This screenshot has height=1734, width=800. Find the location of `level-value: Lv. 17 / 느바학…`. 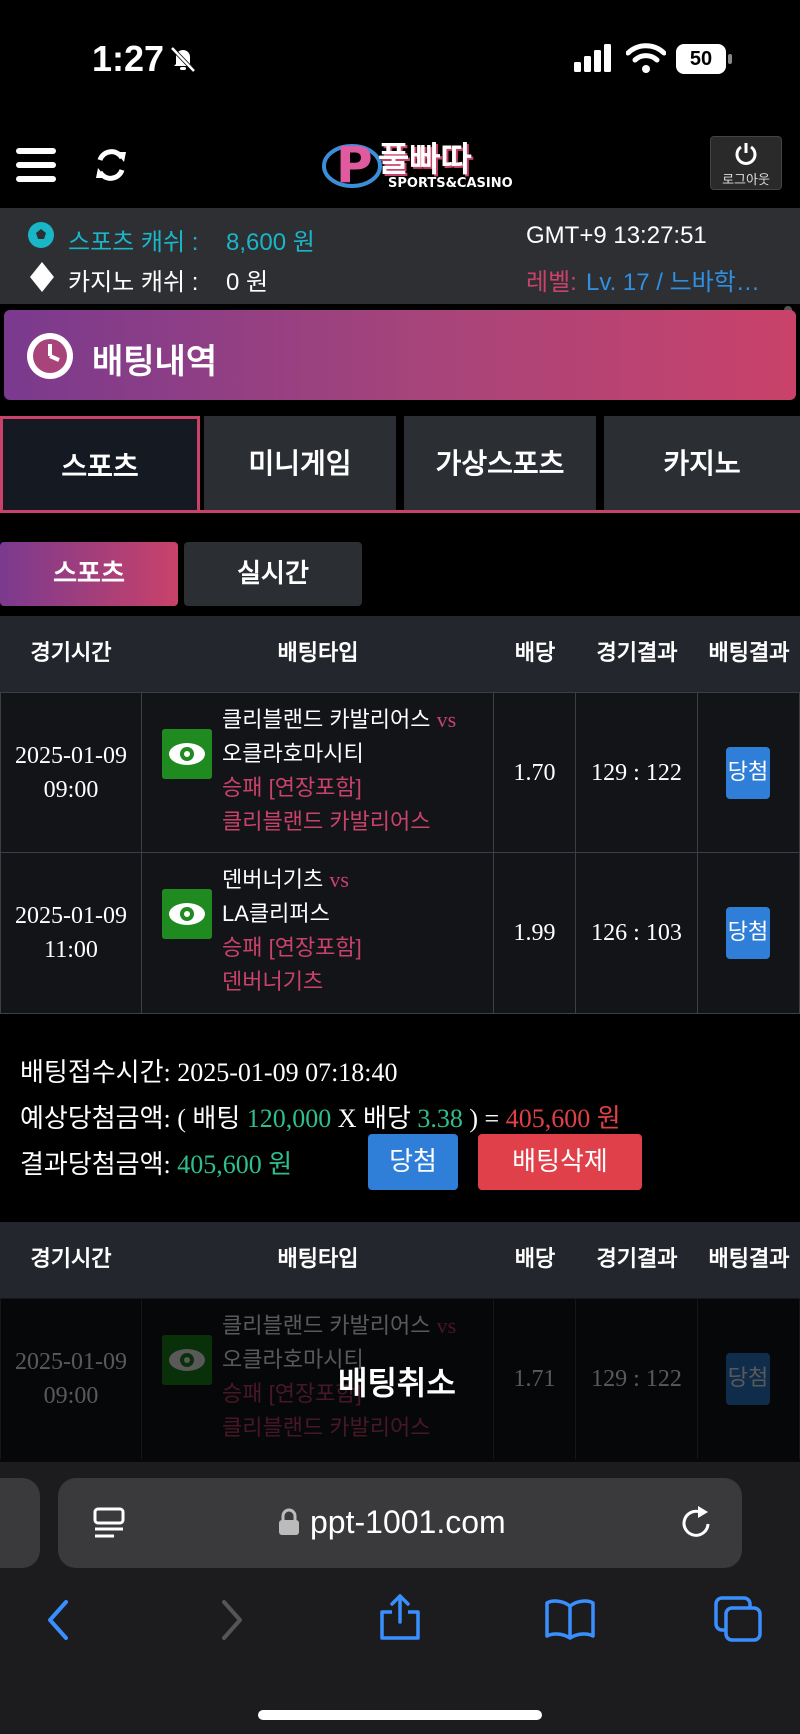

level-value: Lv. 17 / 느바학… is located at coordinates (673, 282).